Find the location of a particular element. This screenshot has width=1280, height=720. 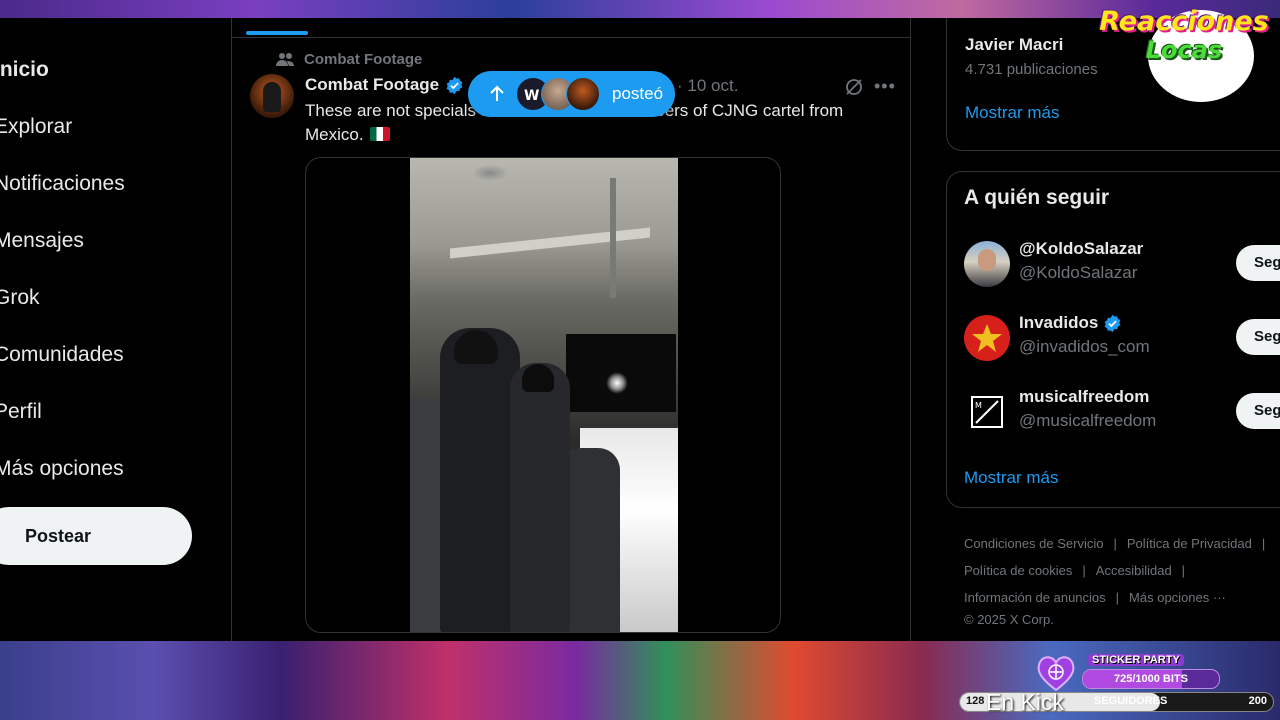

nav-item-grok: Grok is located at coordinates (20, 298).